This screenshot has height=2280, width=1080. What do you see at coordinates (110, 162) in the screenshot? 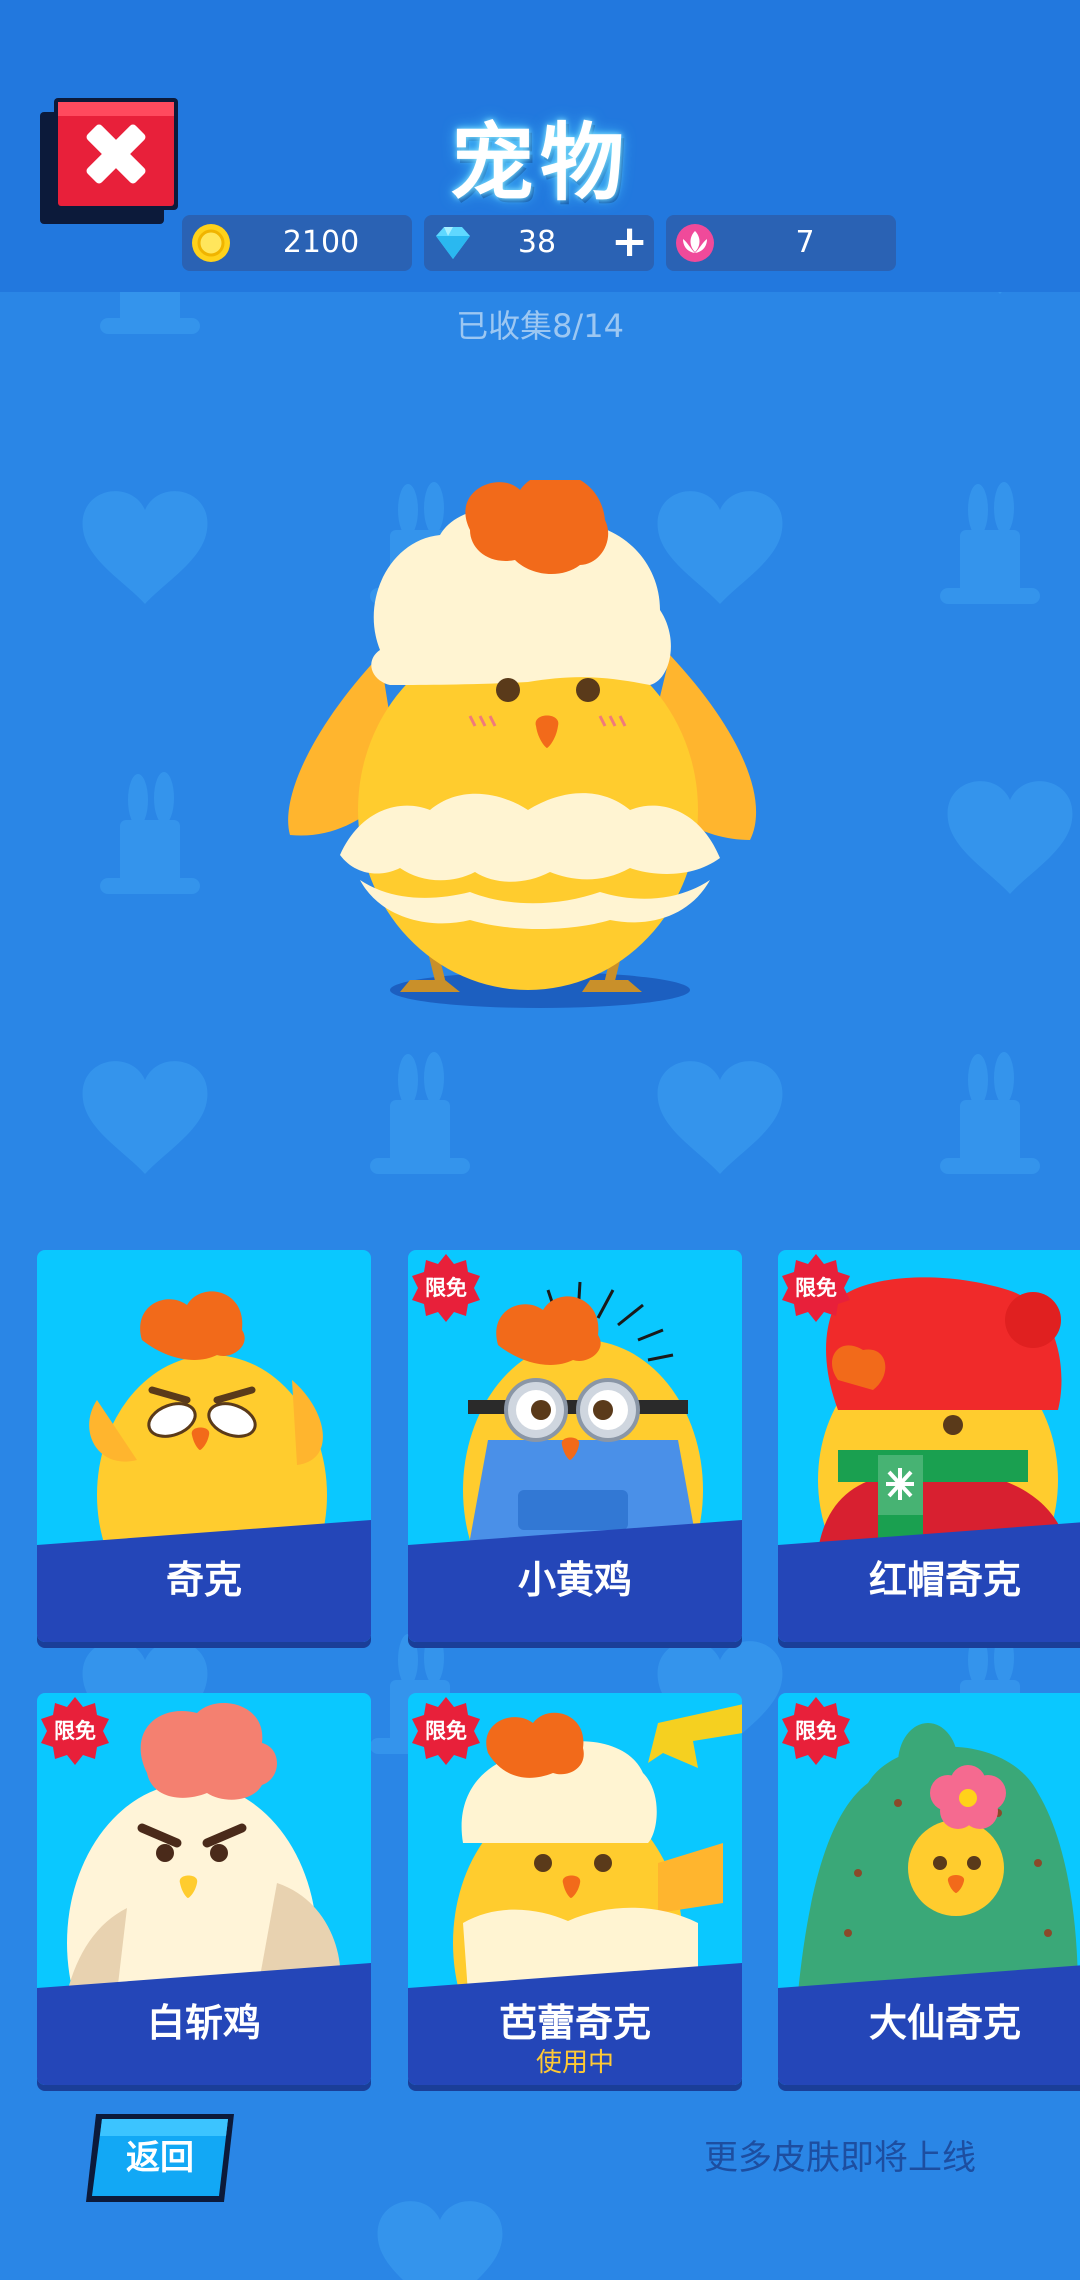
I see `close-button` at bounding box center [110, 162].